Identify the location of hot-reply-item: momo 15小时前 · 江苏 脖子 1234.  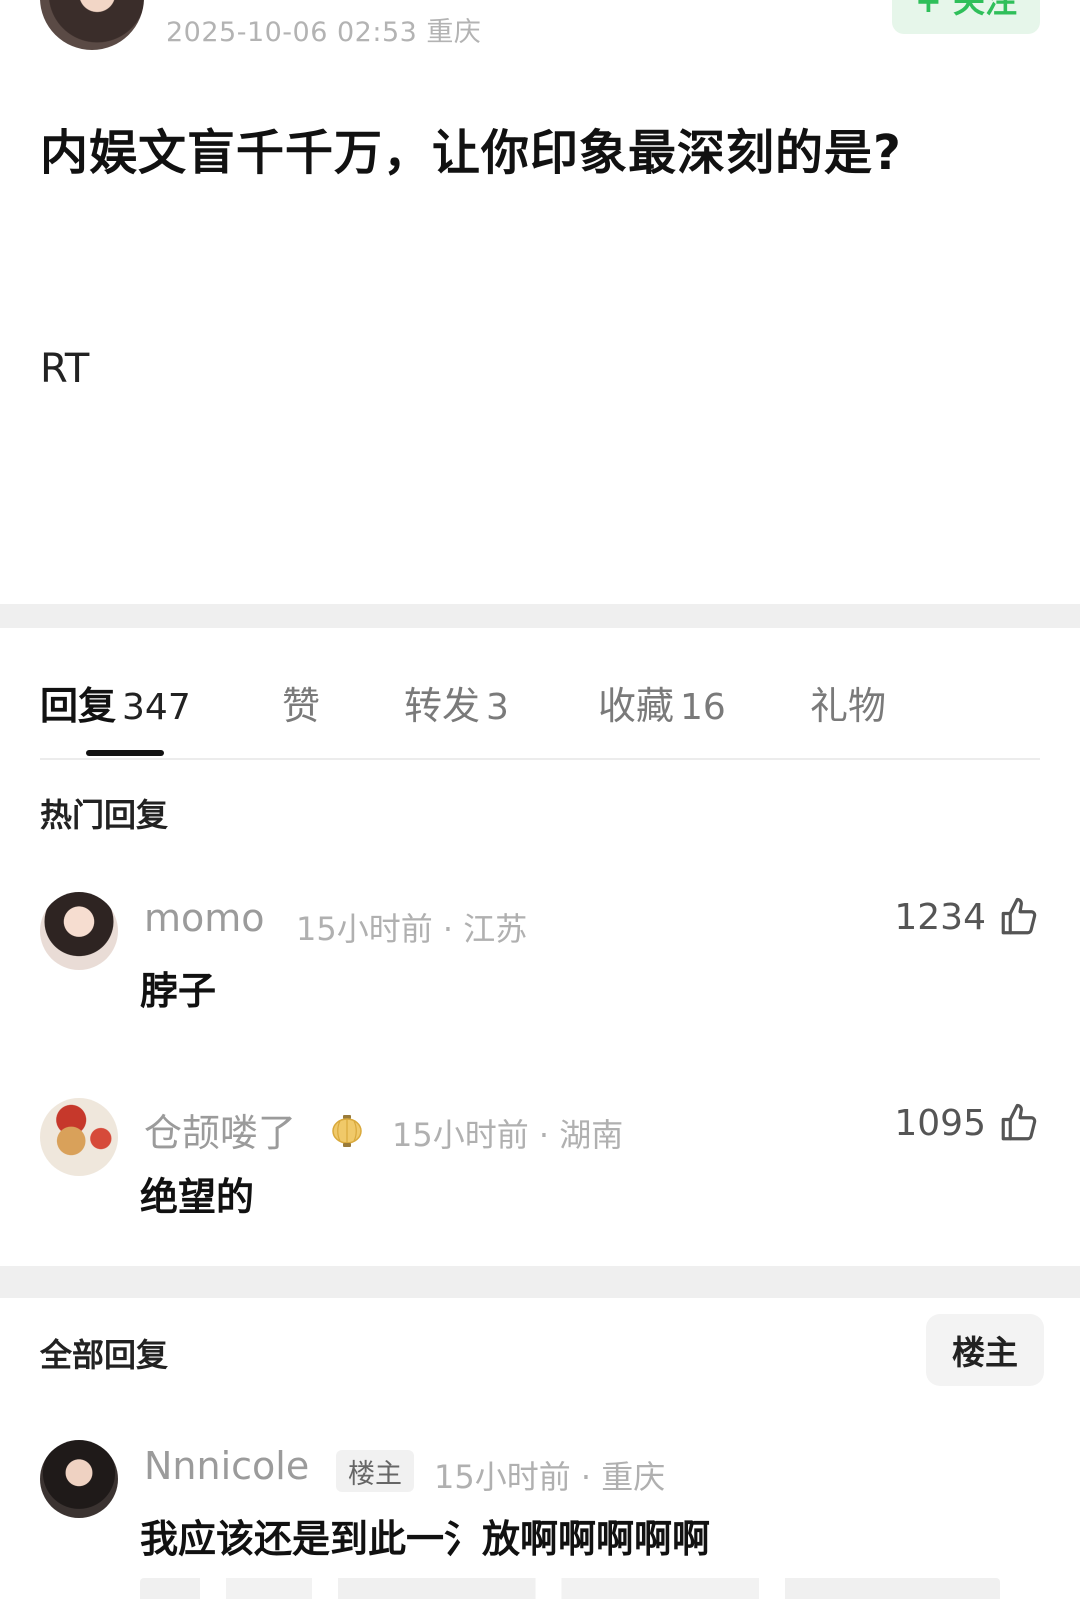
(540, 957).